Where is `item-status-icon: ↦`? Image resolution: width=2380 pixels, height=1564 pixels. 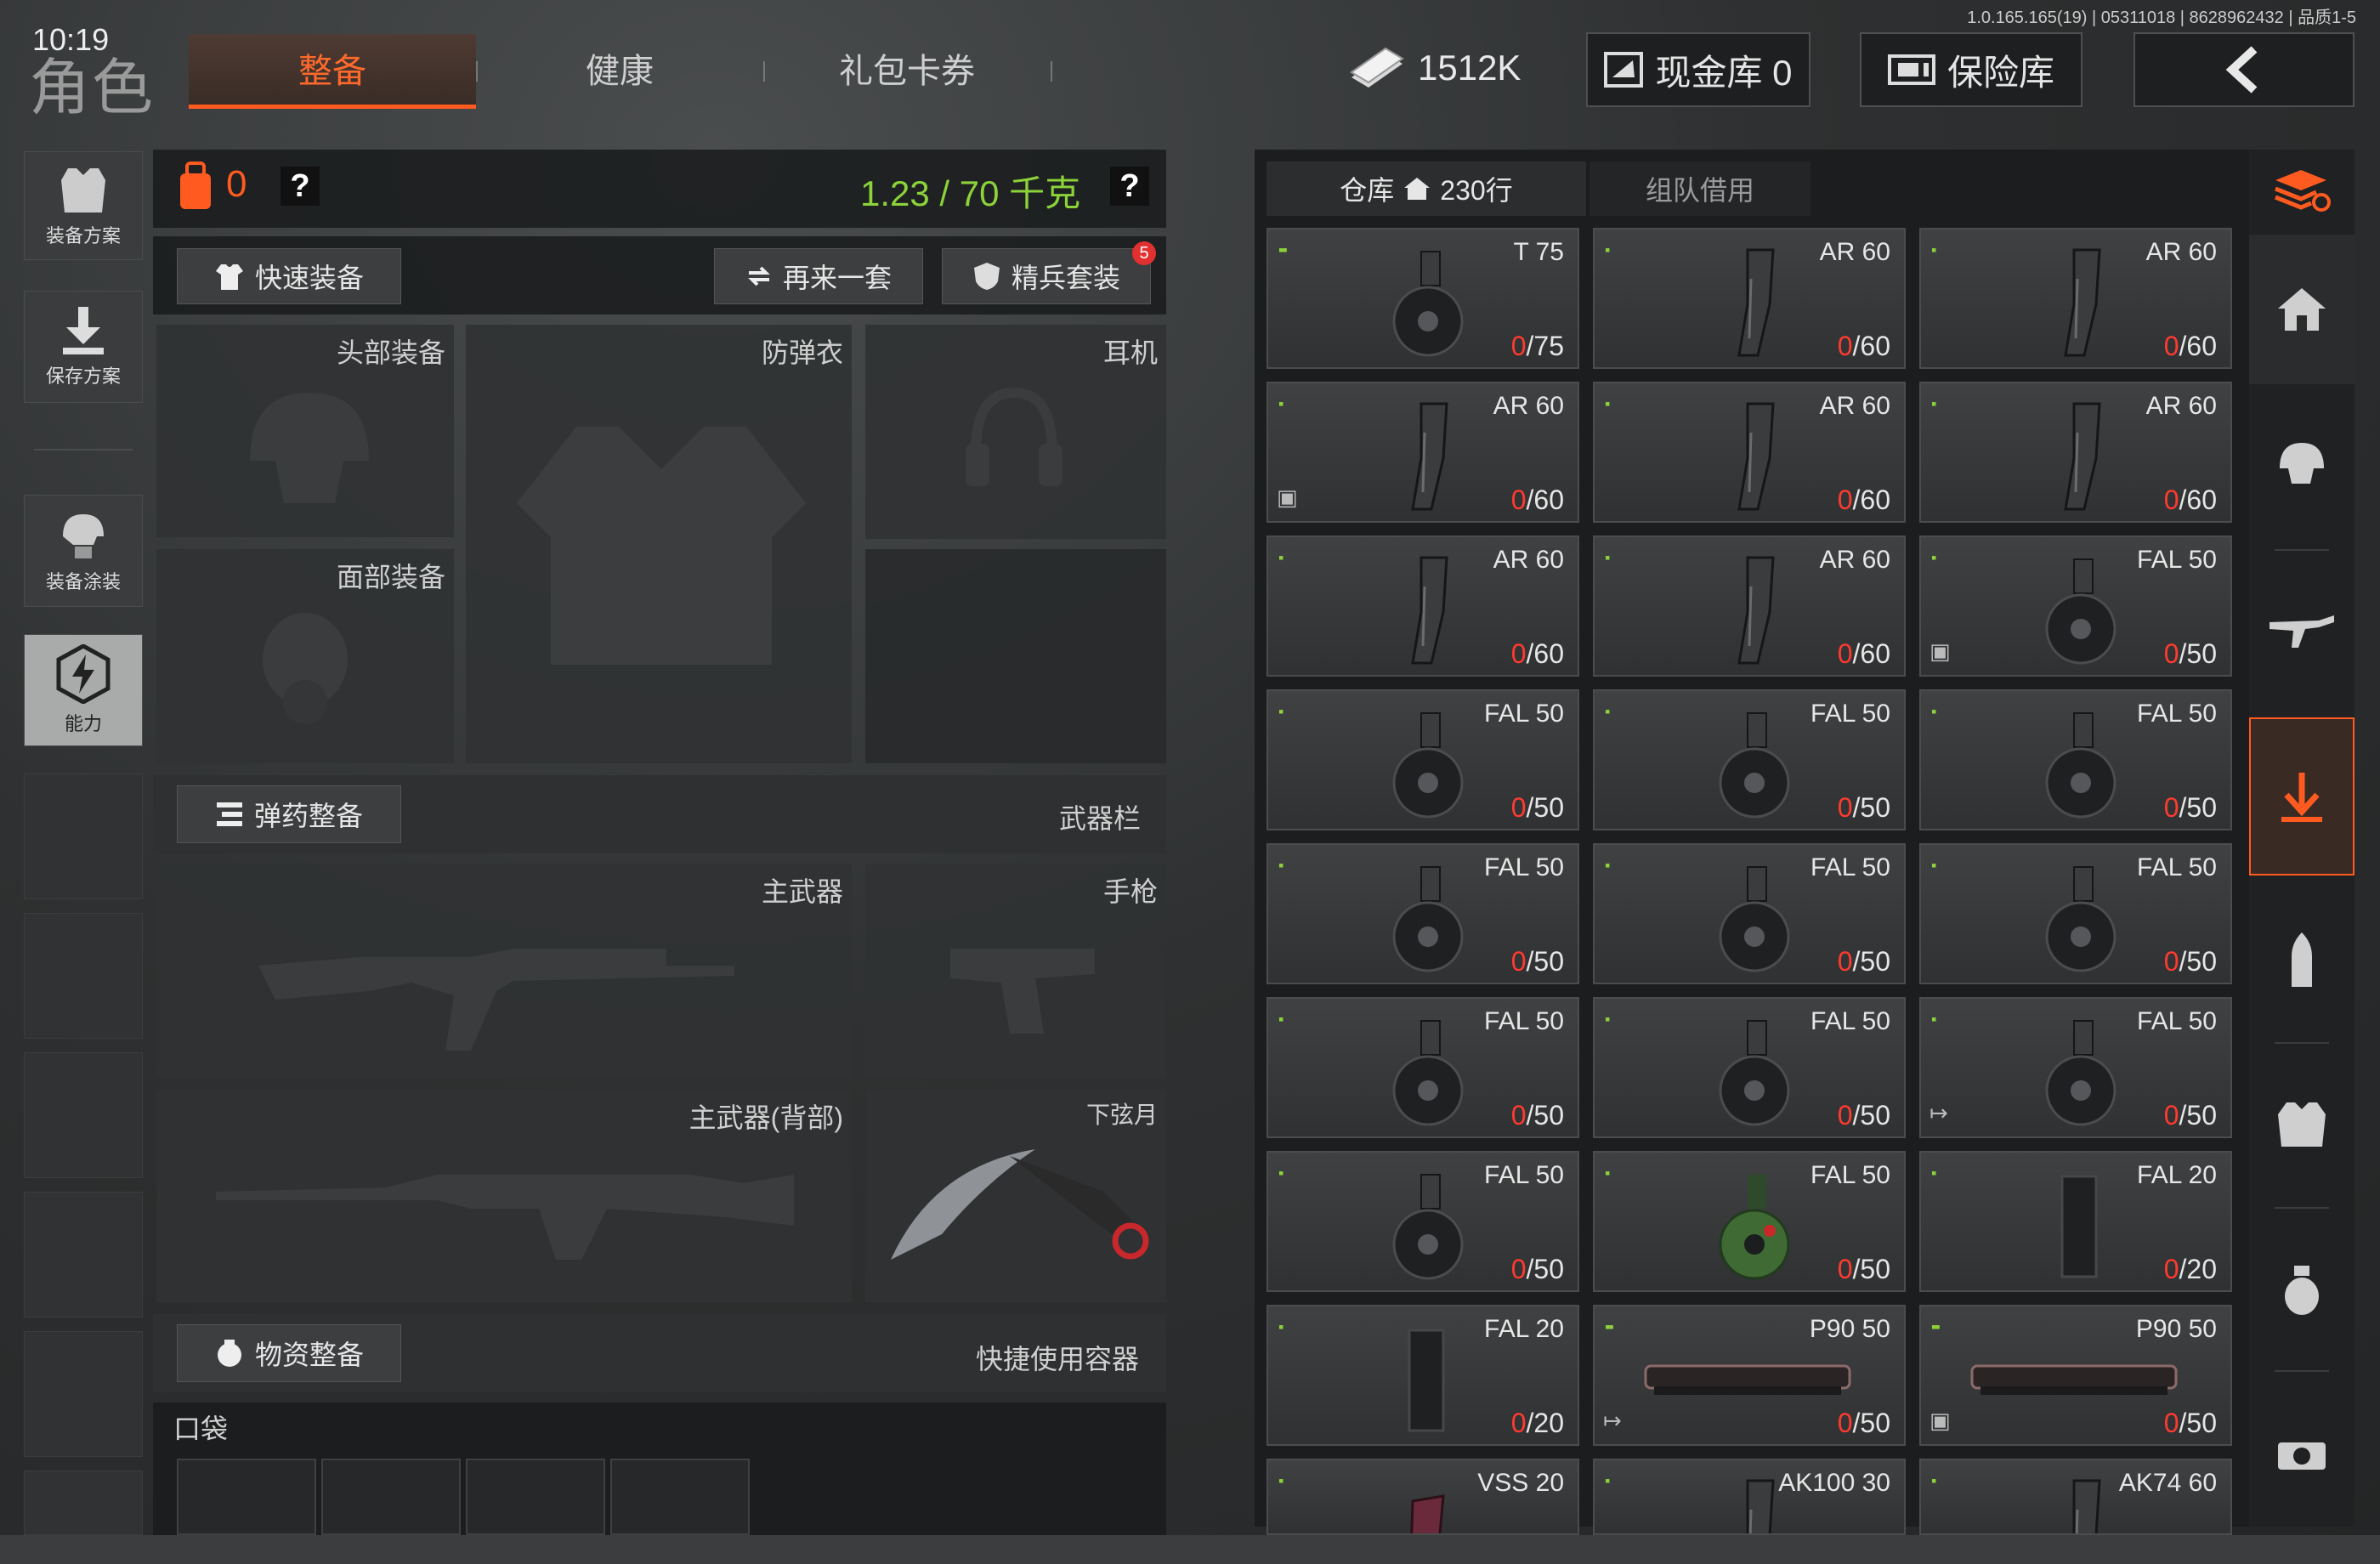
item-status-icon: ↦ is located at coordinates (1939, 1112).